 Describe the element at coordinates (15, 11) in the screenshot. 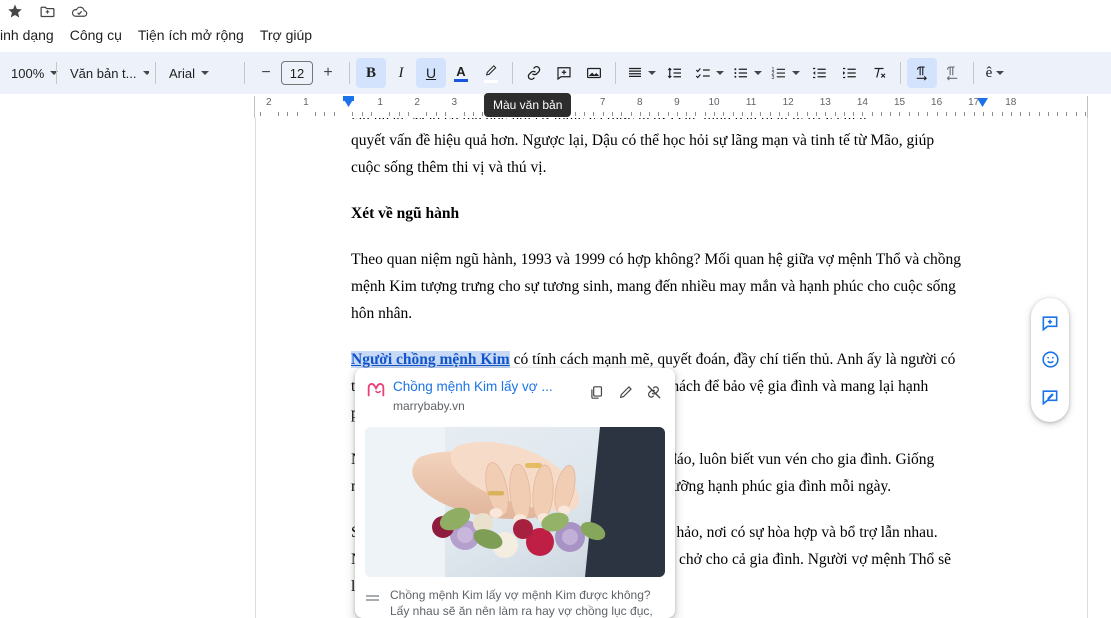

I see `star-icon` at that location.